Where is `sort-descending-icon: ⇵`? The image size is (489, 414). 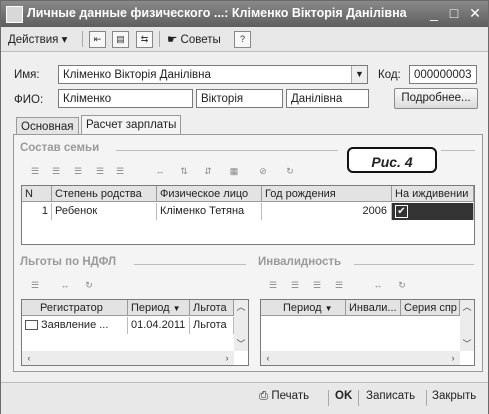
sort-descending-icon: ⇵ is located at coordinates (208, 171).